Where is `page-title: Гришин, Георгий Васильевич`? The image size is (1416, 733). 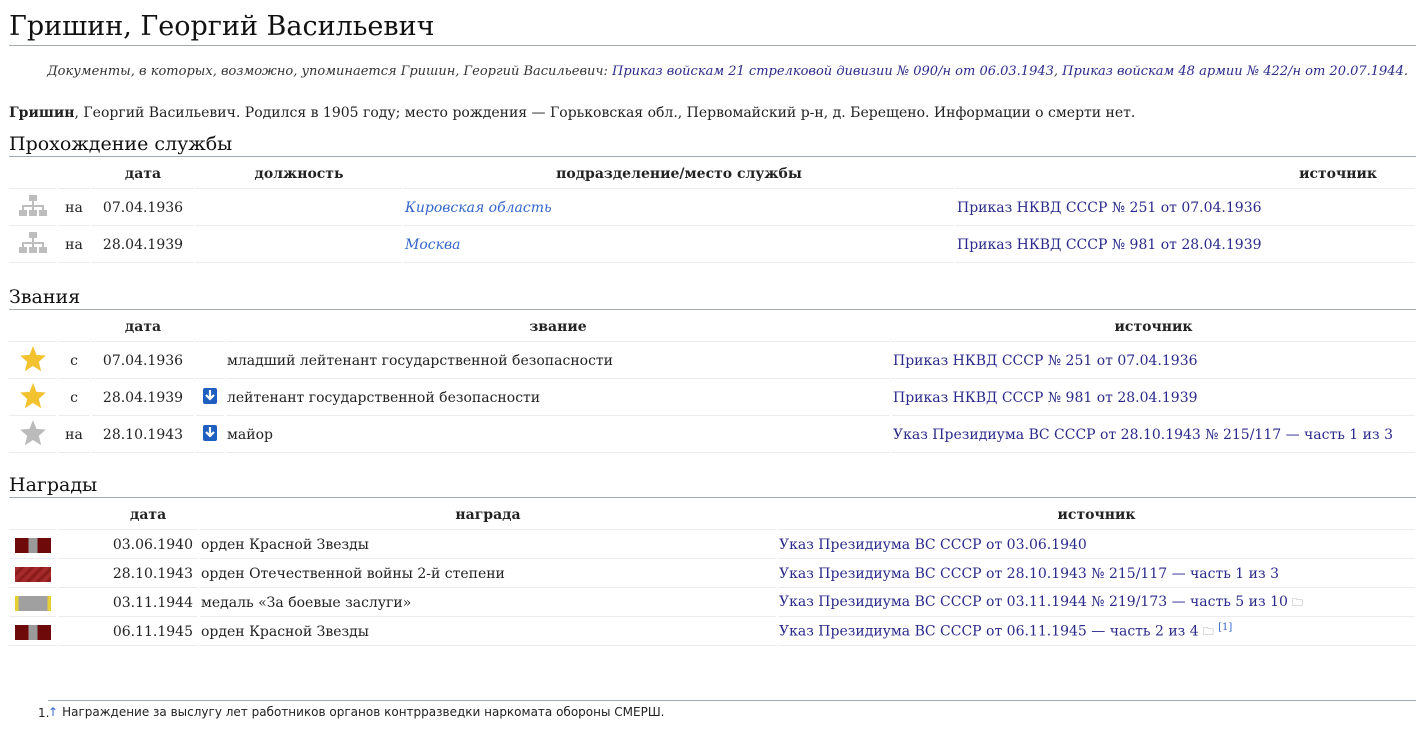 page-title: Гришин, Георгий Васильевич is located at coordinates (712, 23).